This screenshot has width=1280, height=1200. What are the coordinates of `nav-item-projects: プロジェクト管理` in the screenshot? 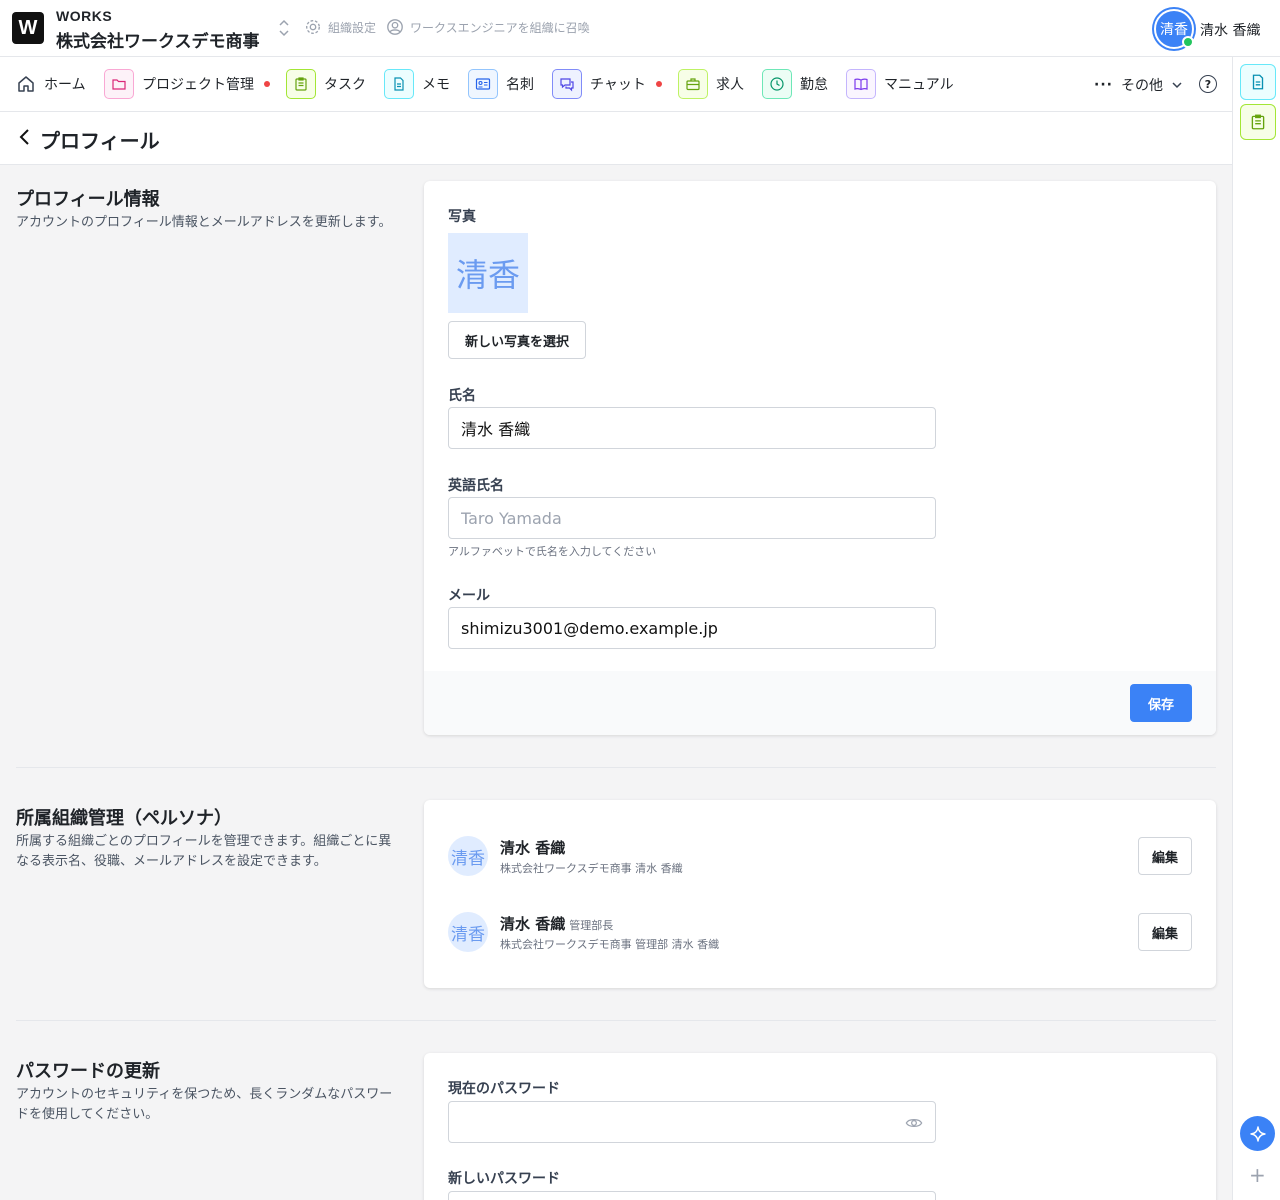 It's located at (187, 84).